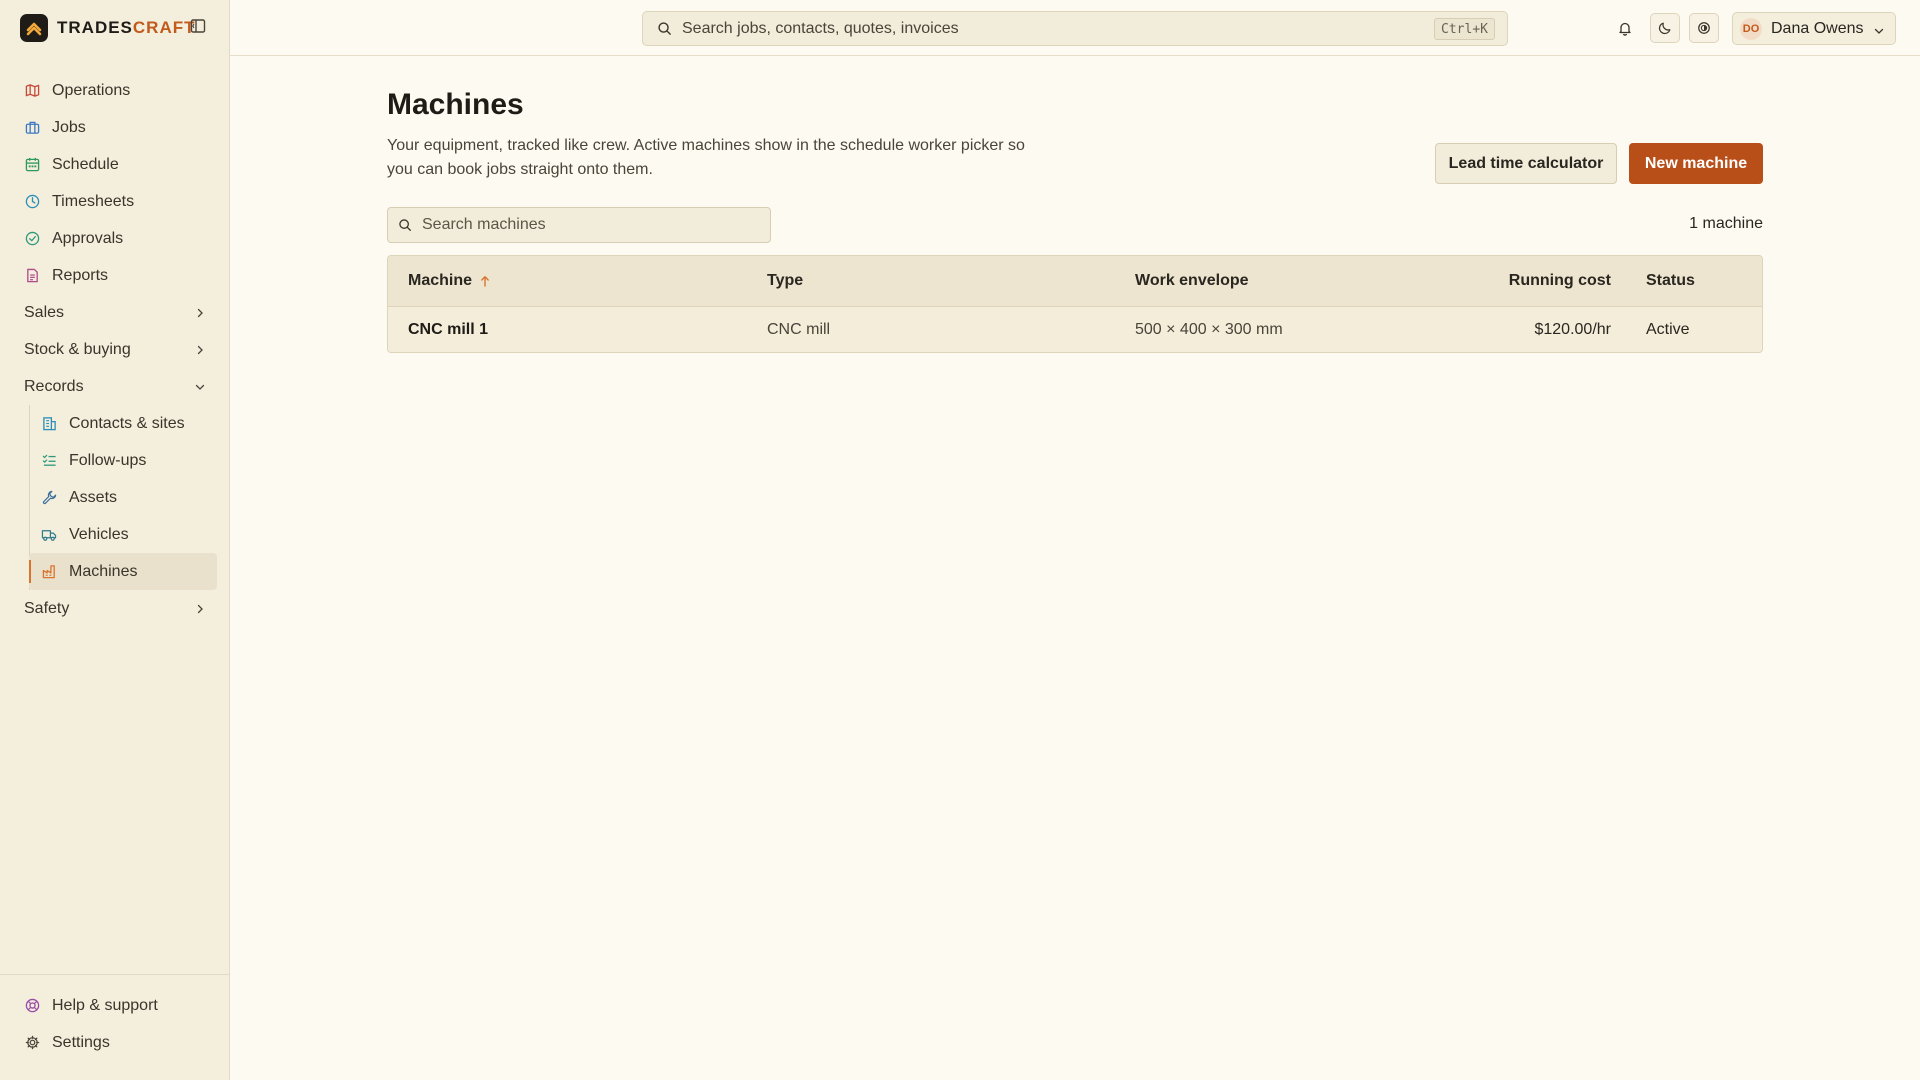 The height and width of the screenshot is (1080, 1920). Describe the element at coordinates (1572, 329) in the screenshot. I see `cell-running-cost: $120.00/hr` at that location.